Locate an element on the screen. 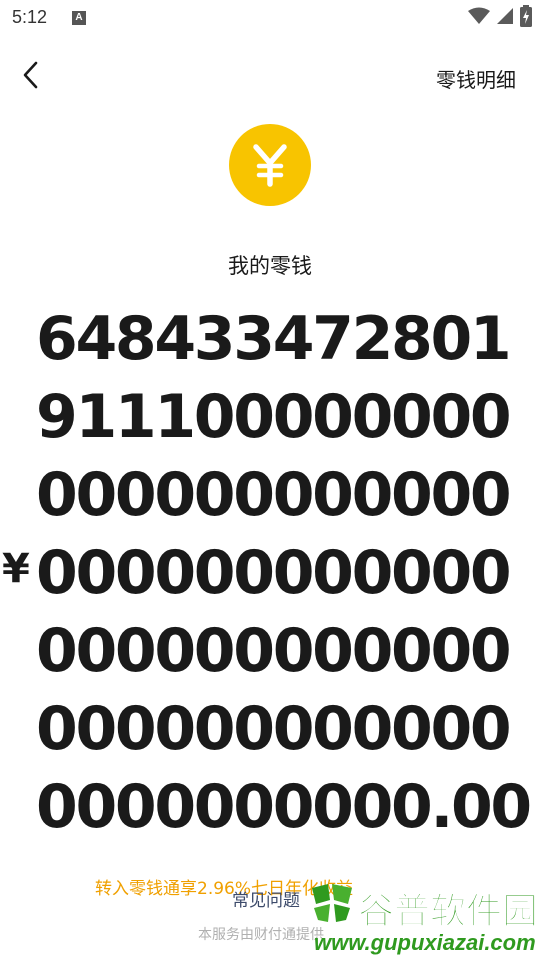 The height and width of the screenshot is (960, 540). watermark-title: 谷普软件园 is located at coordinates (448, 912).